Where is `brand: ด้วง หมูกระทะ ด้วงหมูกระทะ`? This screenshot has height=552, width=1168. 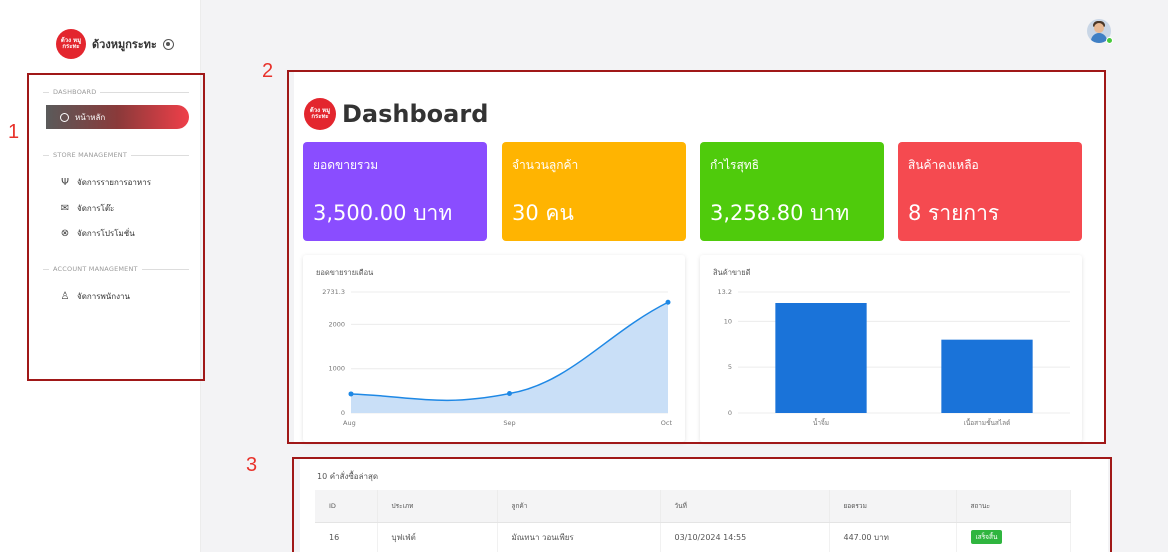
brand: ด้วง หมูกระทะ ด้วงหมูกระทะ is located at coordinates (115, 44).